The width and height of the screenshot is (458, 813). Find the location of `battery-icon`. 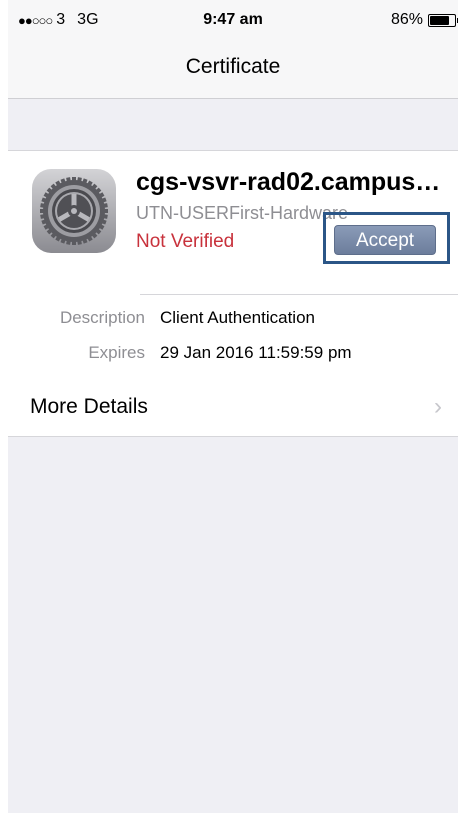

battery-icon is located at coordinates (443, 20).